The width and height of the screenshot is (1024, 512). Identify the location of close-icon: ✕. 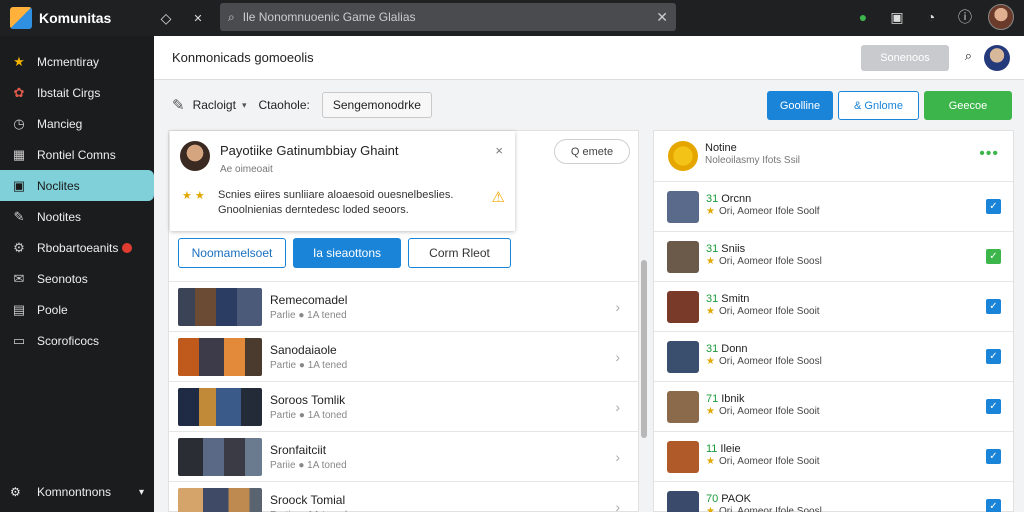
(198, 18).